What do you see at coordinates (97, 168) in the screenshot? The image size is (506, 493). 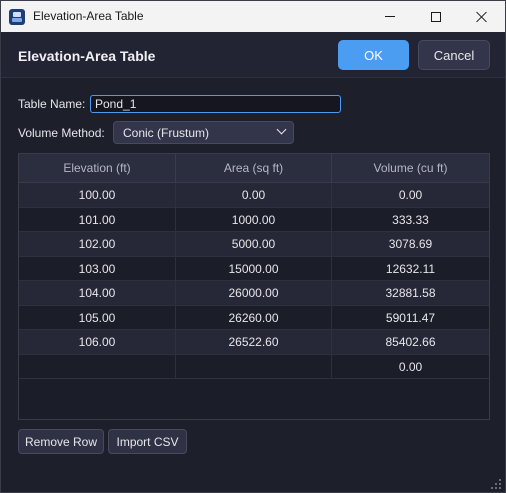 I see `column-header-elevation: Elevation (ft)` at bounding box center [97, 168].